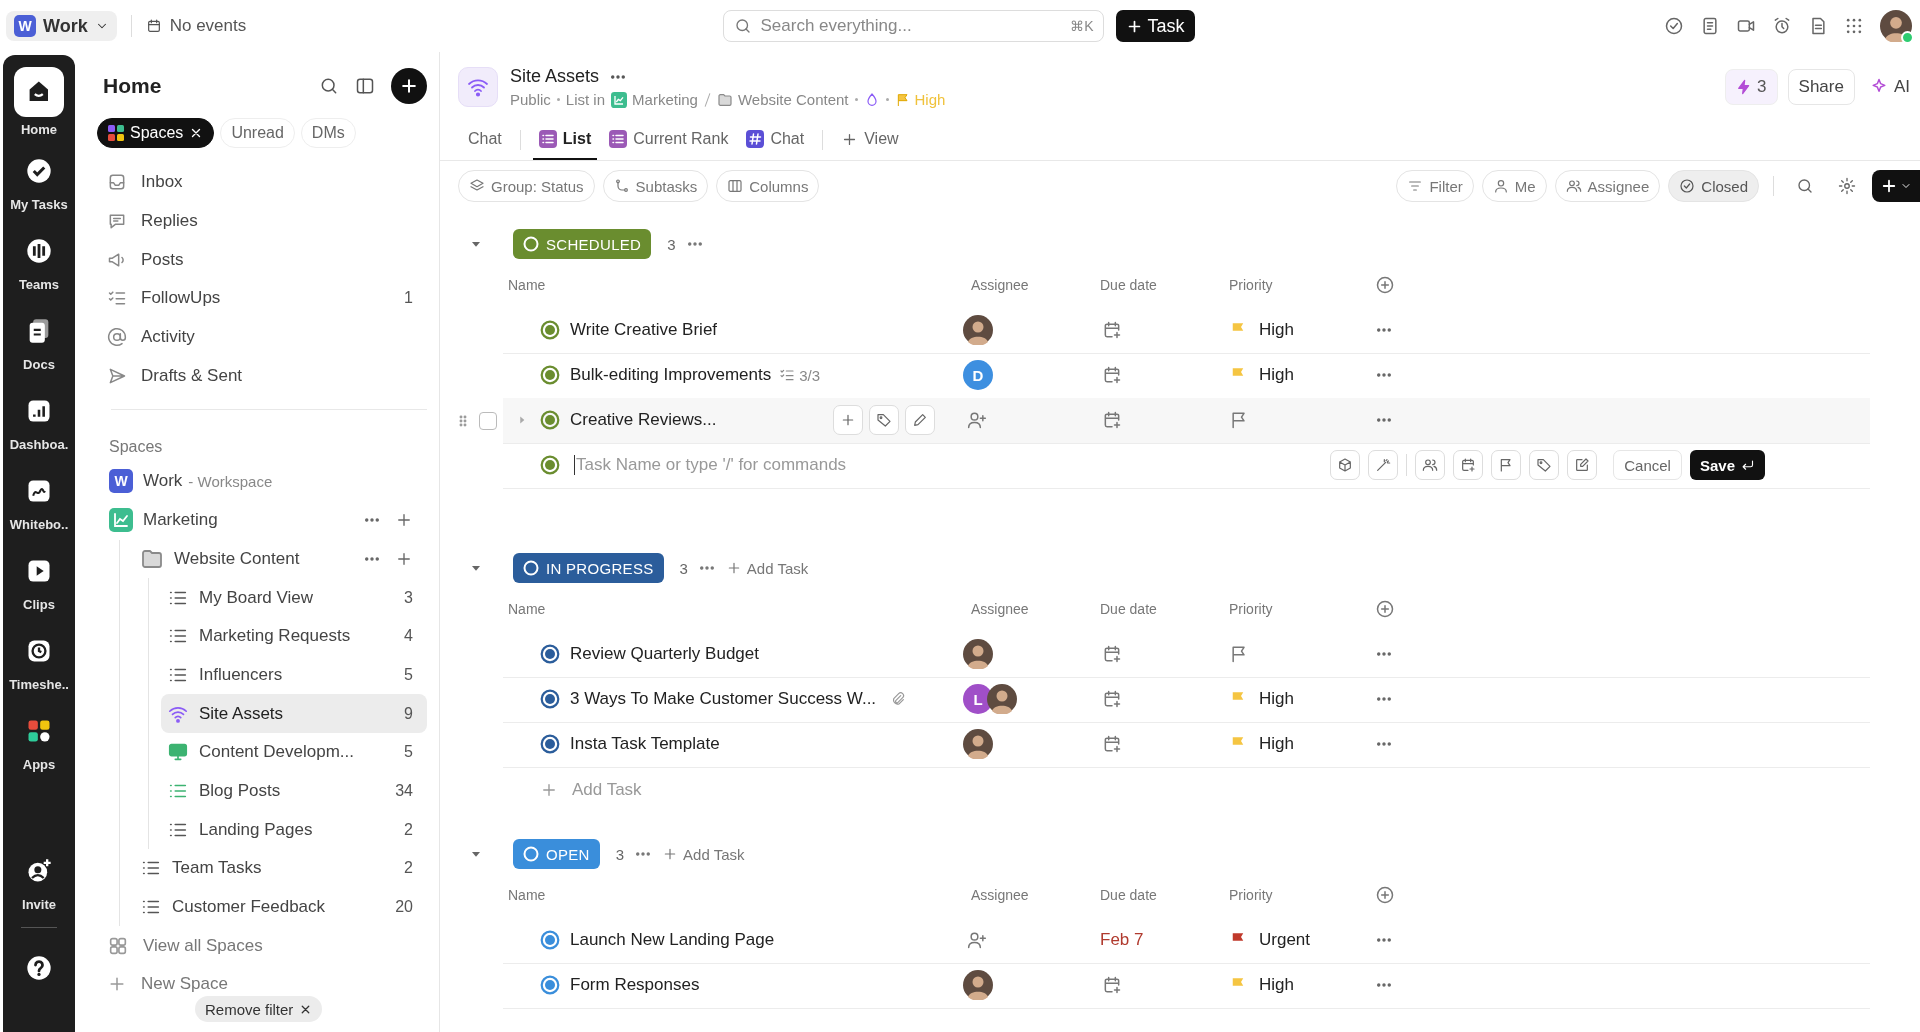  What do you see at coordinates (39, 267) in the screenshot?
I see `rail-item: Teams` at bounding box center [39, 267].